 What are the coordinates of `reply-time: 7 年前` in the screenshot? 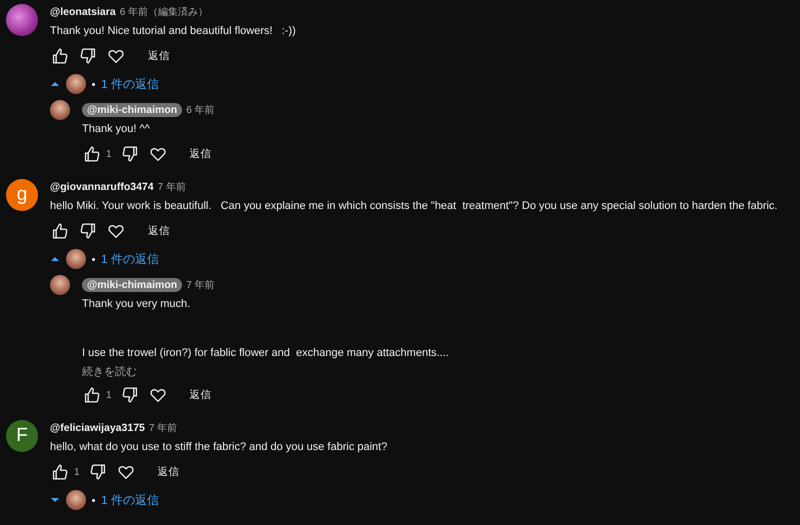 It's located at (200, 285).